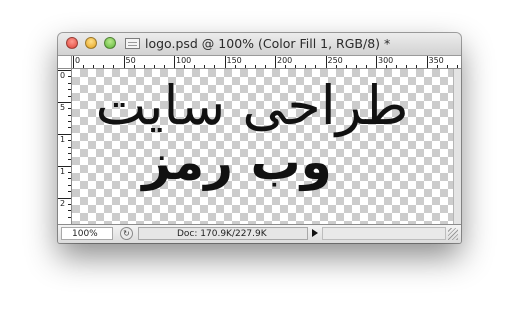  I want to click on logo-text-line-1: طراحی سایت, so click(252, 105).